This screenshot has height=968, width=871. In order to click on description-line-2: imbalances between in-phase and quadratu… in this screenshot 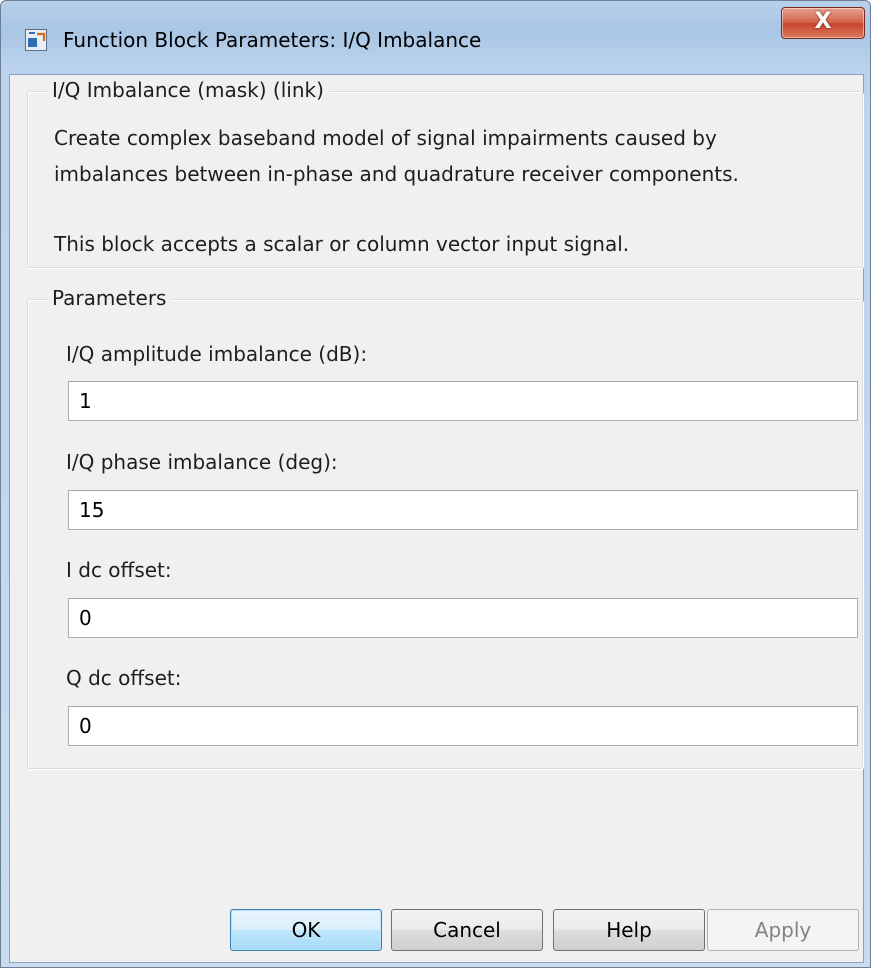, I will do `click(396, 174)`.